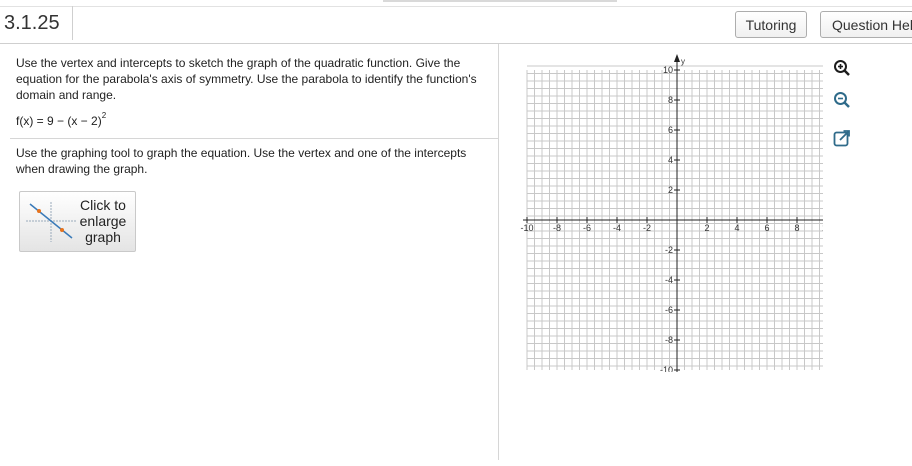 The width and height of the screenshot is (912, 466). Describe the element at coordinates (866, 24) in the screenshot. I see `question-help-button: Question Help` at that location.